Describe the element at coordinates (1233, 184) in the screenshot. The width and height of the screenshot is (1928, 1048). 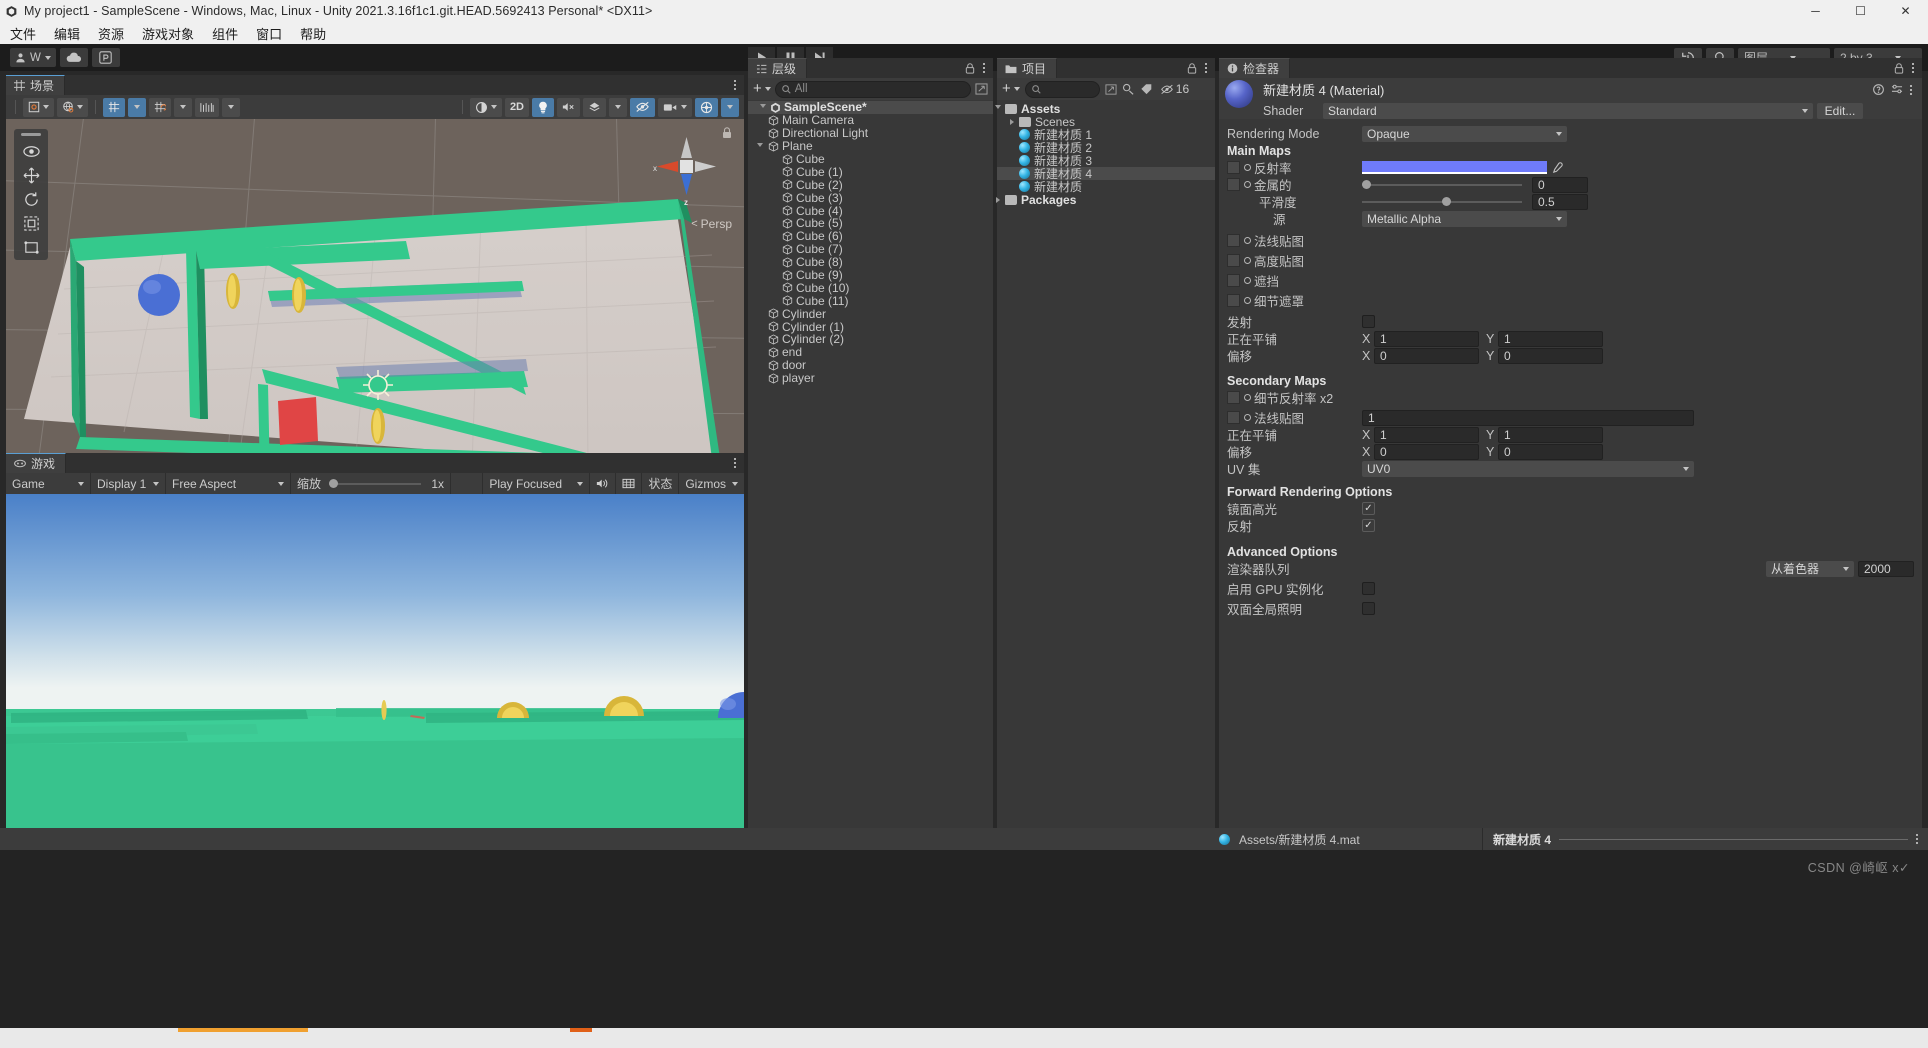
I see `metallic-texture-slot` at that location.